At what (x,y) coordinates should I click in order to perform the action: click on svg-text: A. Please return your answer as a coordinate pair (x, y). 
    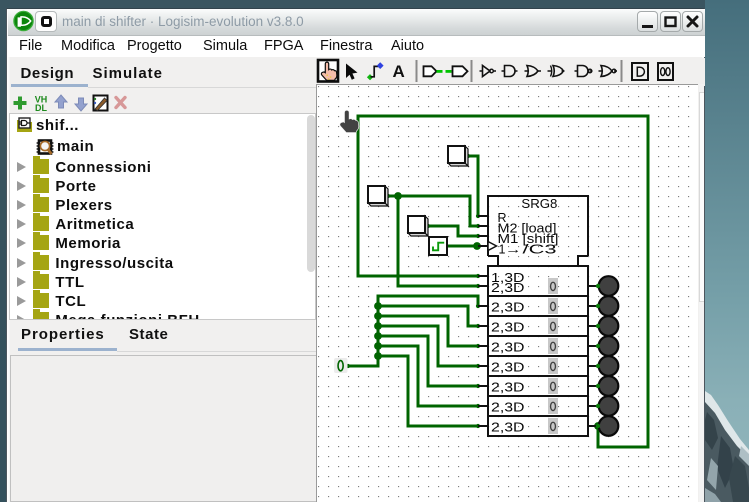
    Looking at the image, I should click on (399, 71).